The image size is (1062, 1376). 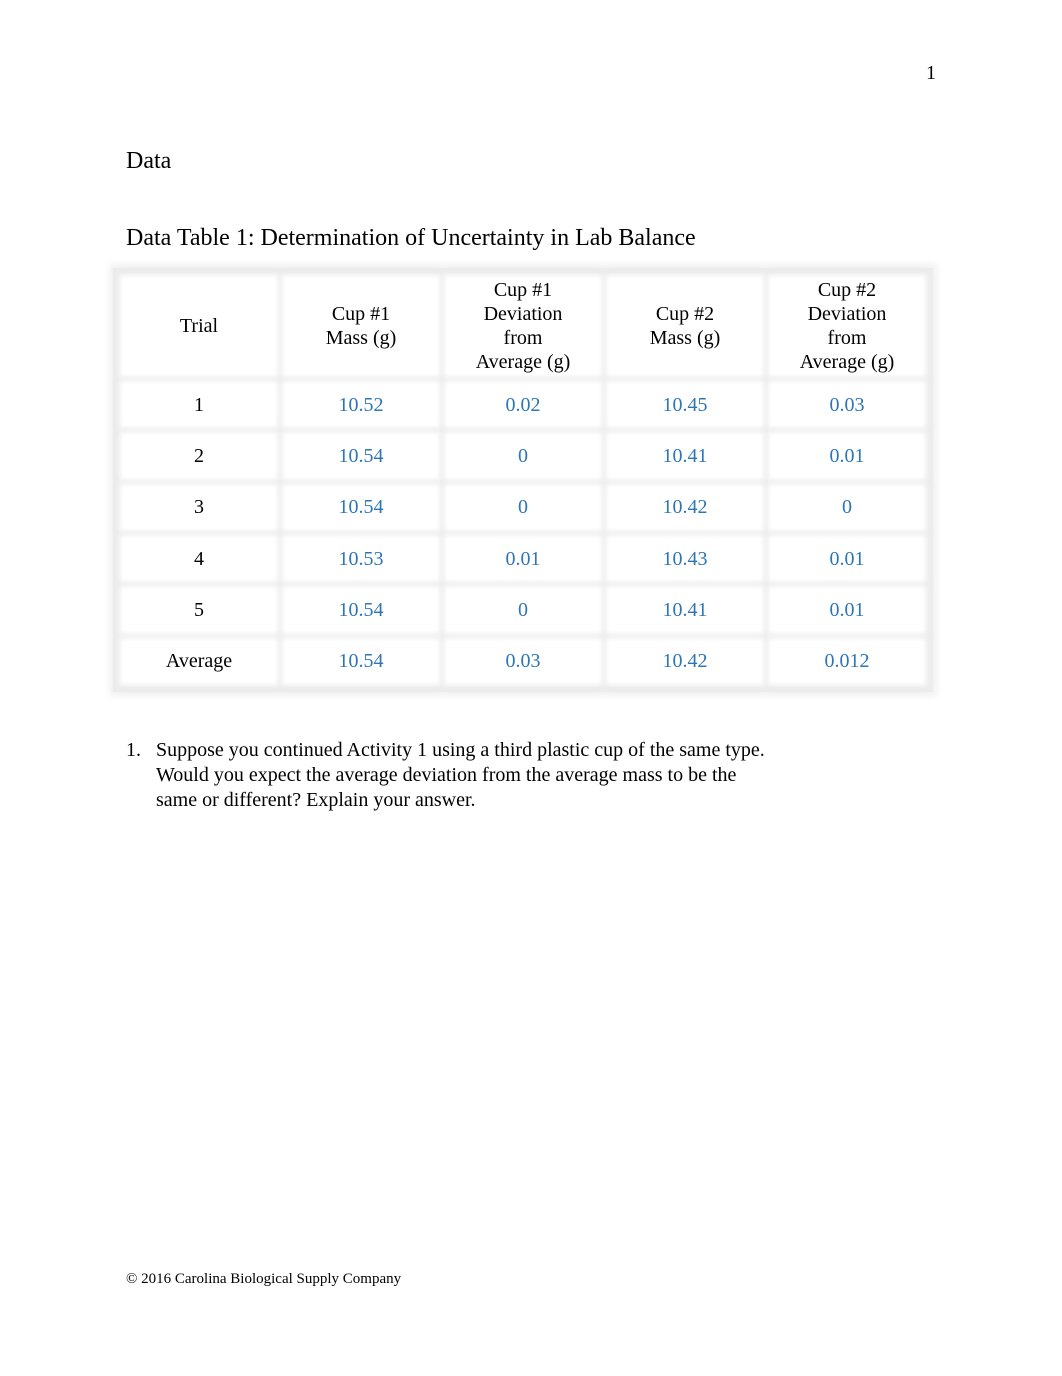 What do you see at coordinates (361, 326) in the screenshot?
I see `header-cup1-mass: Cup #1 Mass (g)` at bounding box center [361, 326].